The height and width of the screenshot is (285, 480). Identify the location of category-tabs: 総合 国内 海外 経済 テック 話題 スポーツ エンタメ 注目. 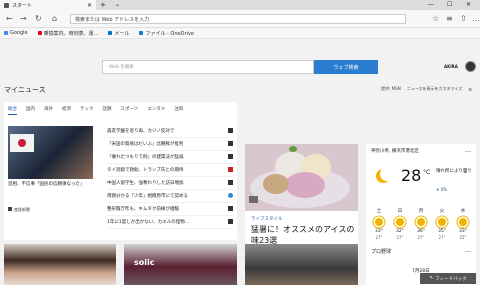
(120, 110).